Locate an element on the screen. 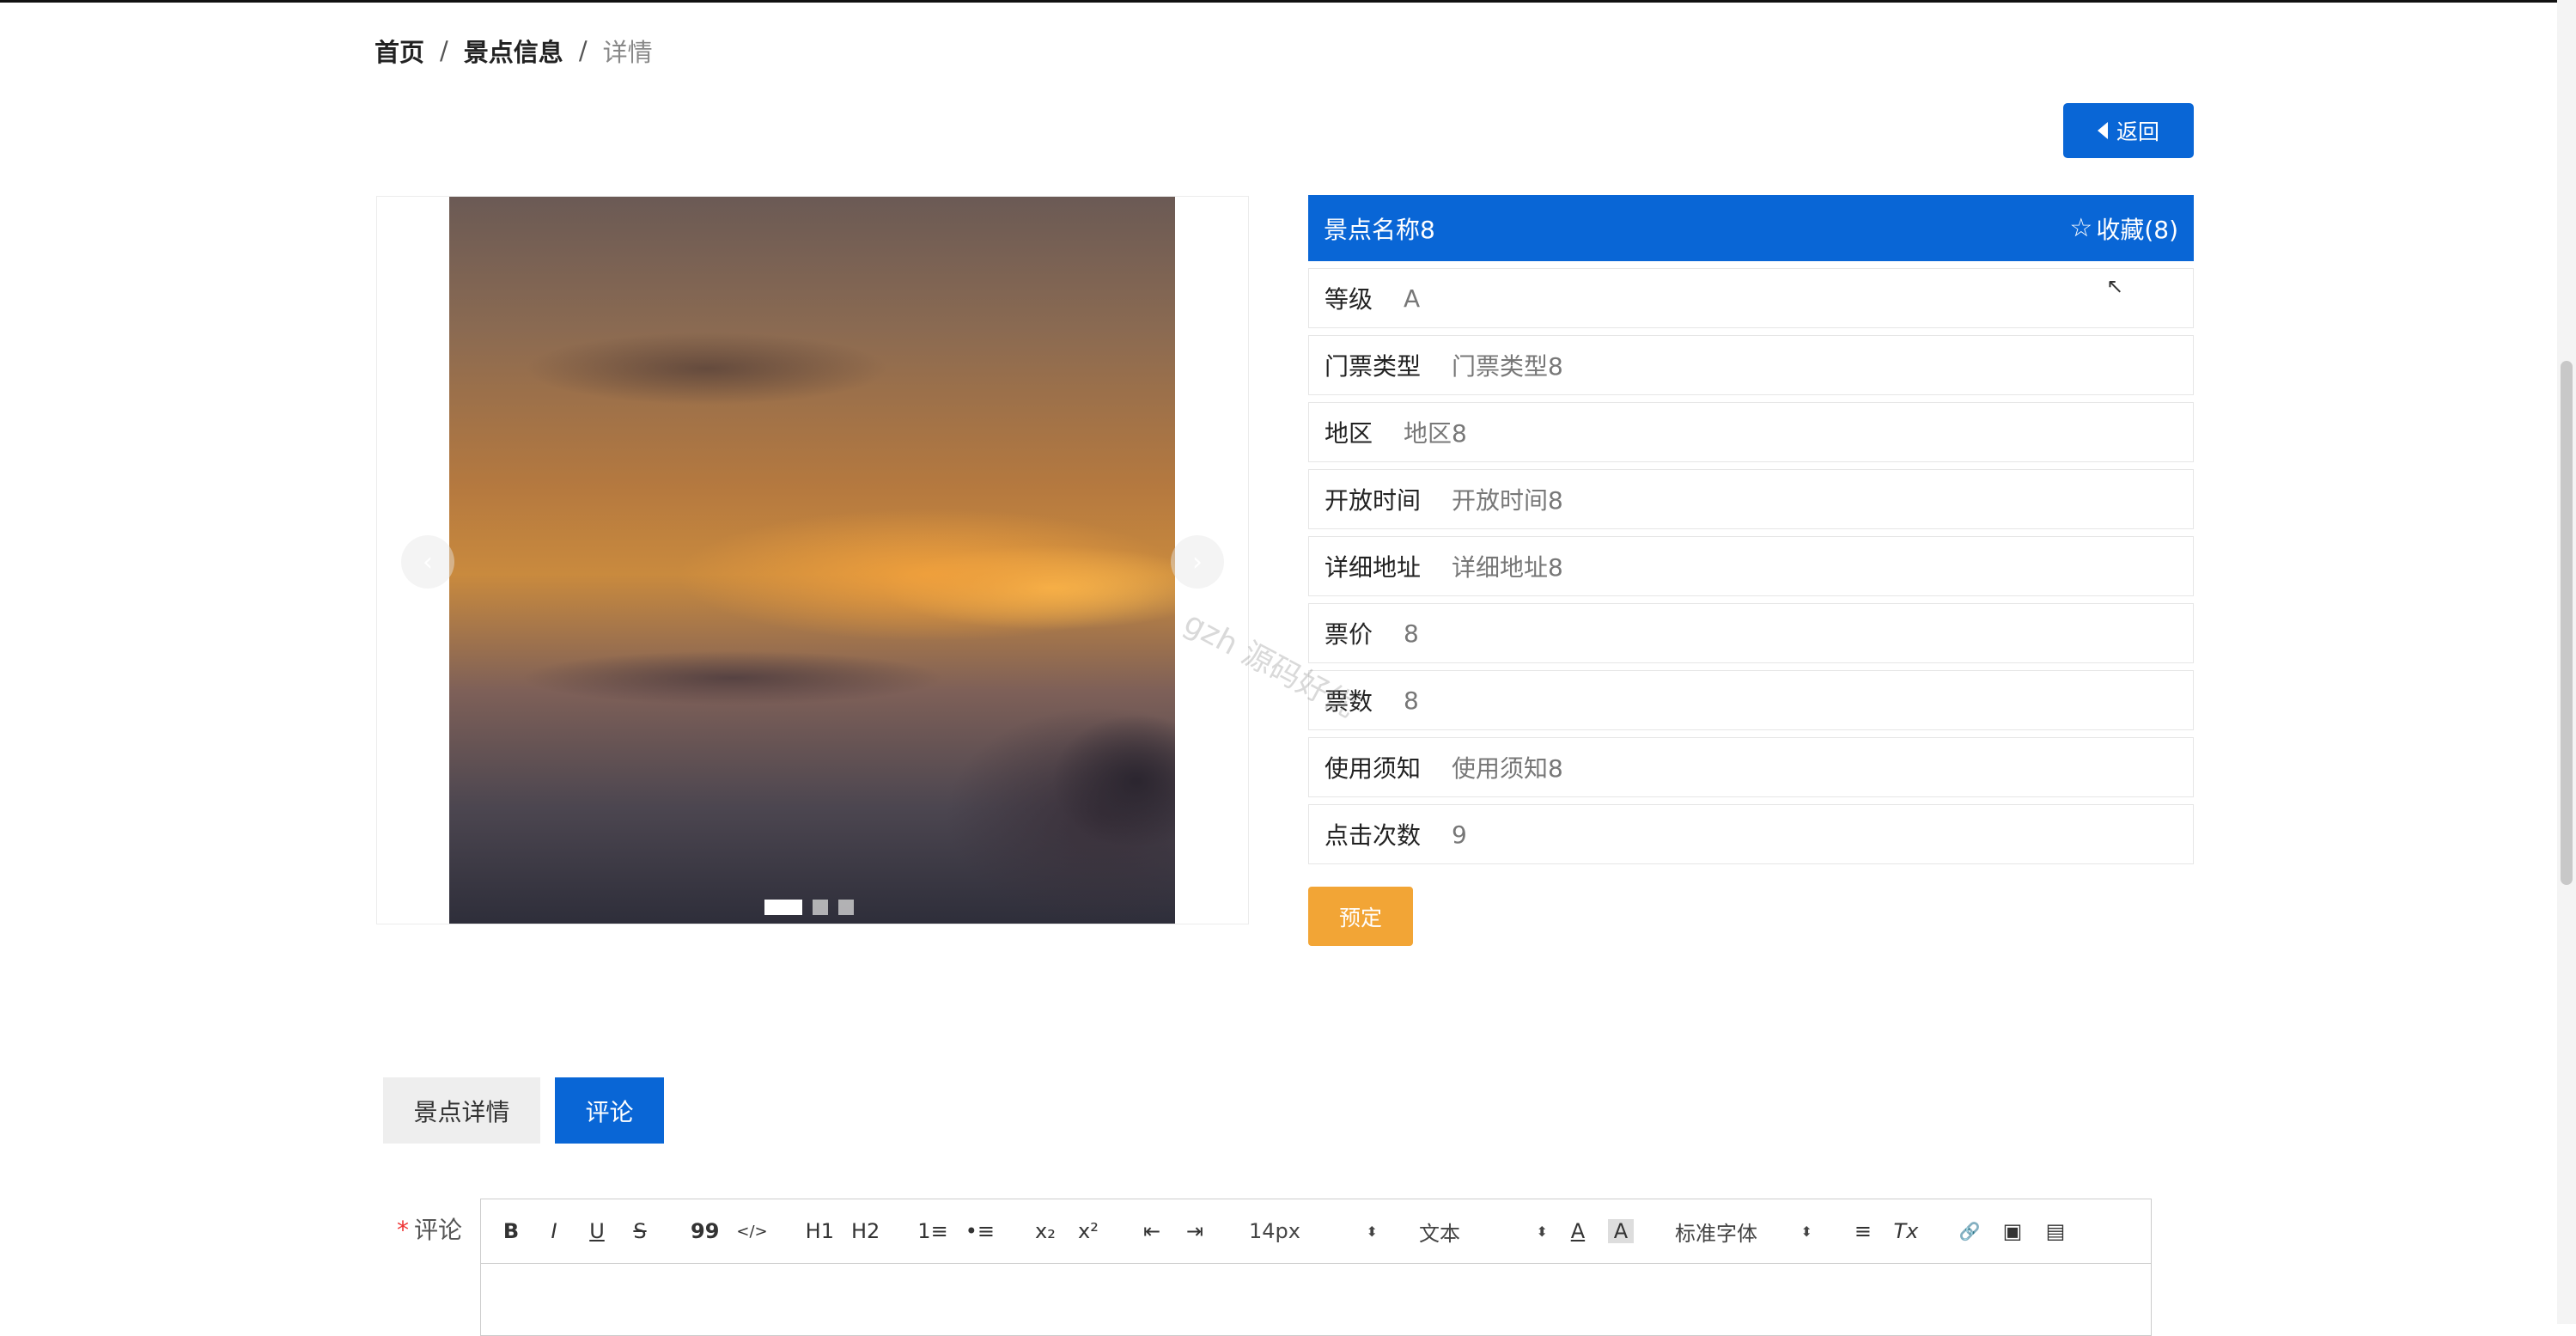 This screenshot has height=1336, width=2576. info-row-open-time: 开放时间 开放时间8 is located at coordinates (1751, 499).